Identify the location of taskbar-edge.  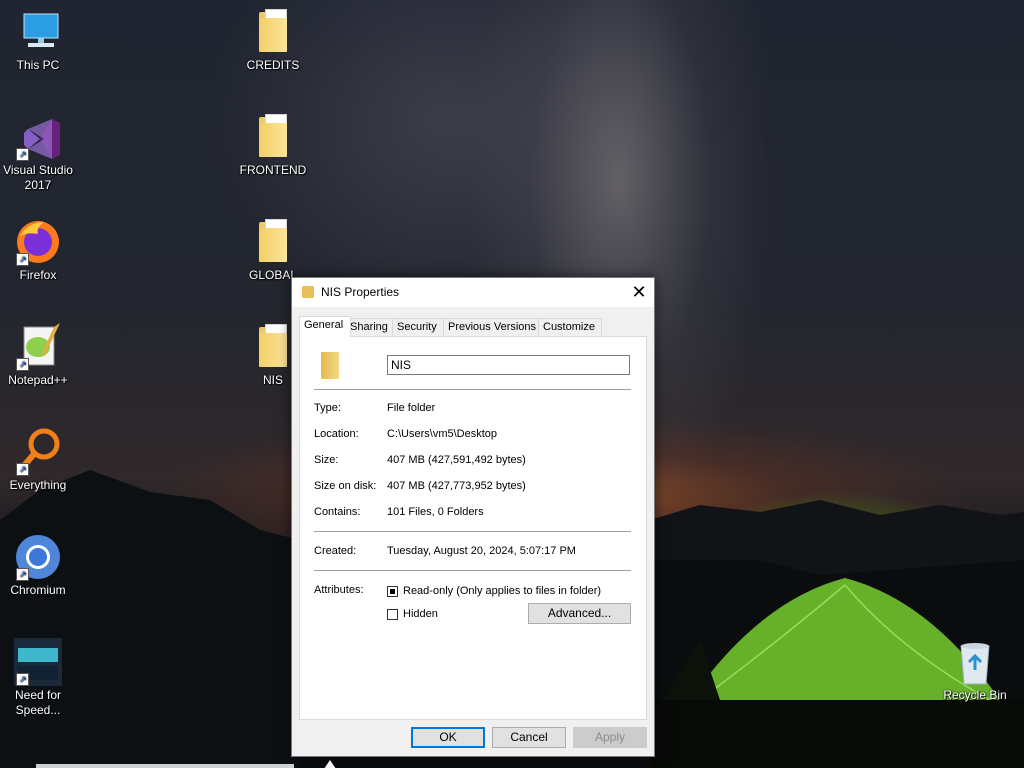
(165, 766).